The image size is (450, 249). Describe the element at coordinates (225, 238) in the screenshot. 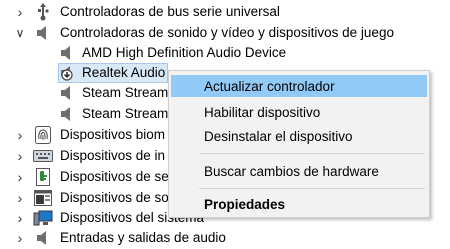

I see `tree-item-audio-inputs-outputs: › Entradas y salidas de audio` at that location.